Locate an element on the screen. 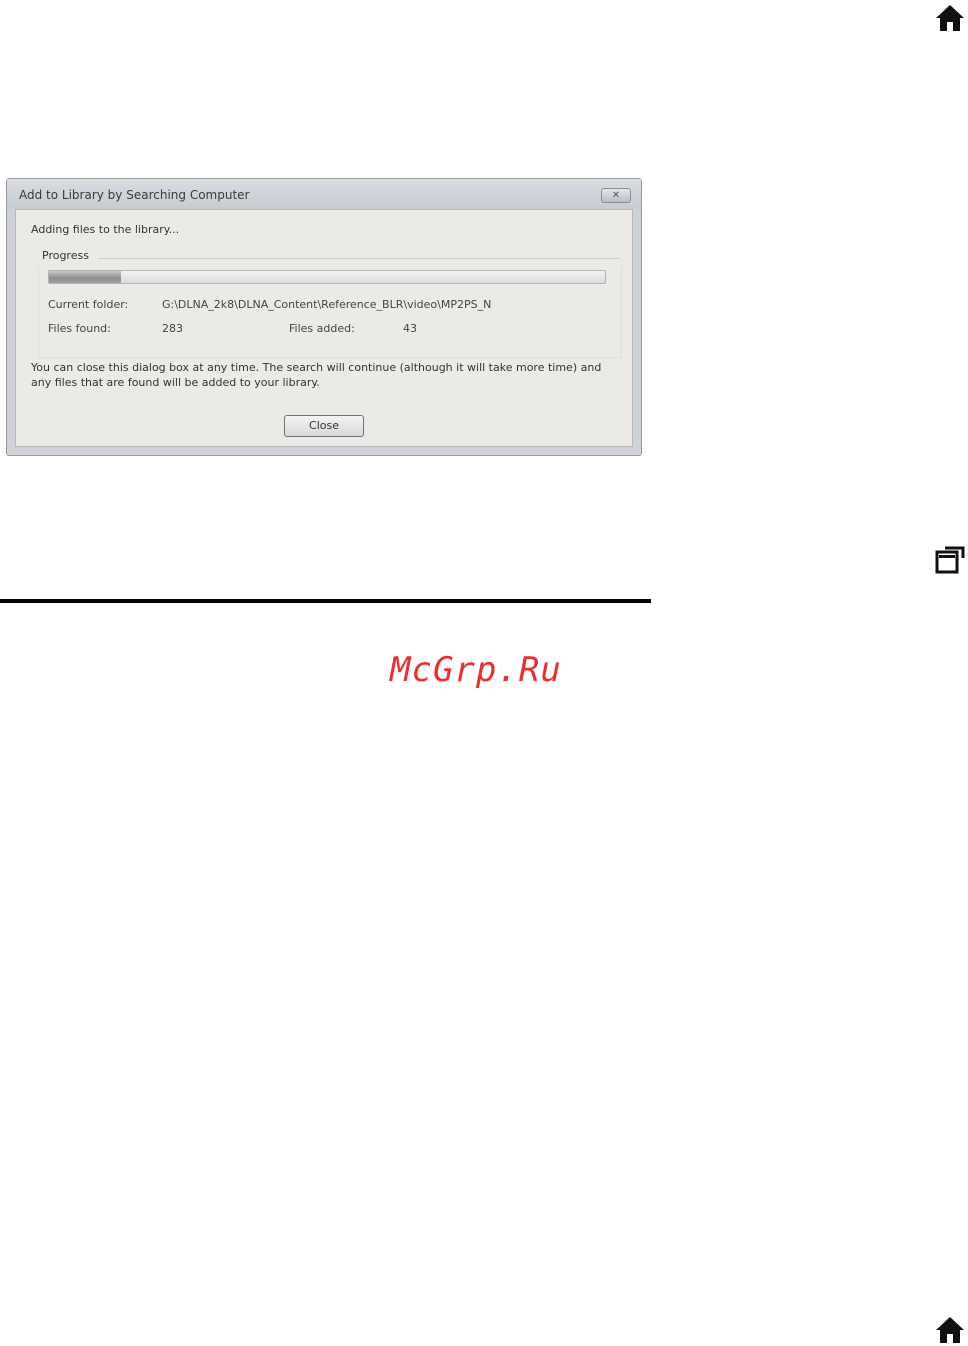 Image resolution: width=968 pixels, height=1346 pixels. files-found-value: 283 is located at coordinates (172, 328).